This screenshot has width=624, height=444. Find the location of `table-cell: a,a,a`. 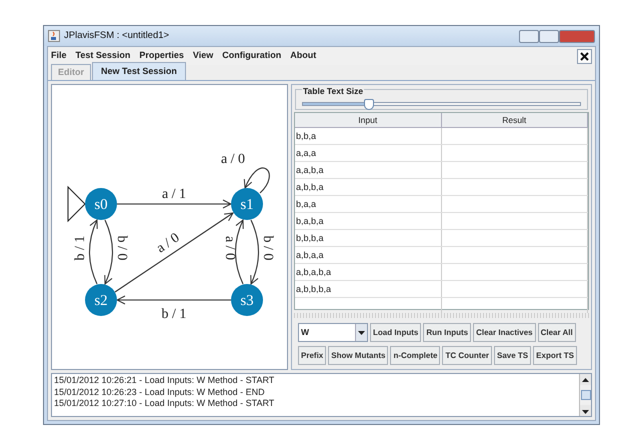

table-cell: a,a,a is located at coordinates (368, 153).